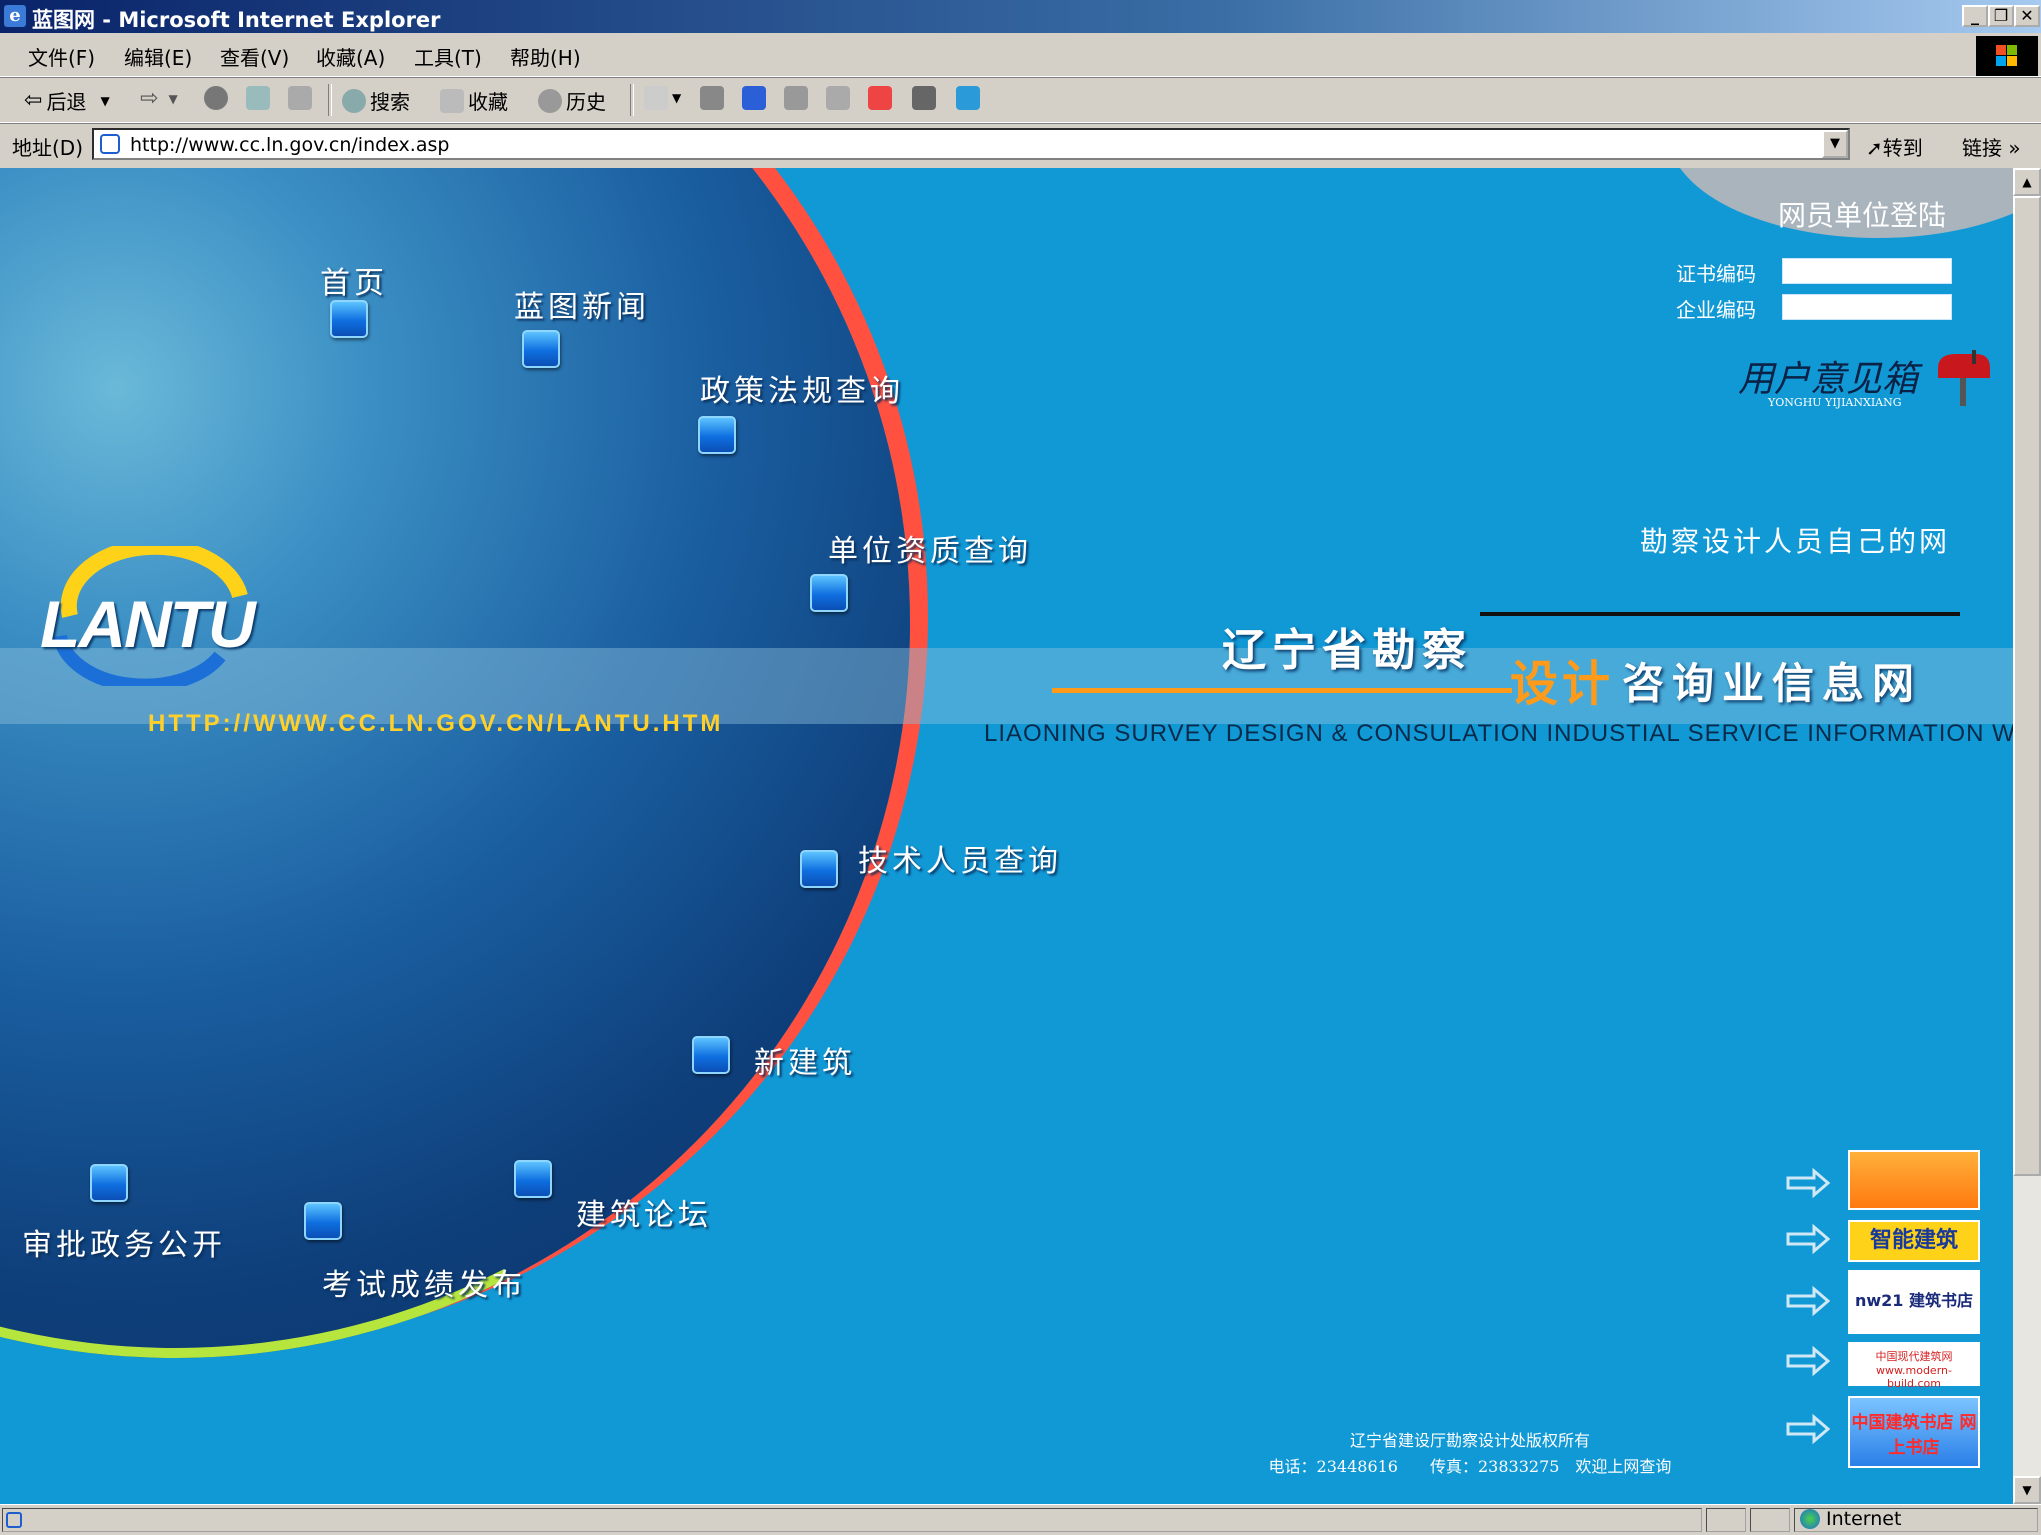  I want to click on menu-bar: 文件(F) 编辑(E) 查看(V) 收藏(A) 工具(T) 帮助(H), so click(1020, 55).